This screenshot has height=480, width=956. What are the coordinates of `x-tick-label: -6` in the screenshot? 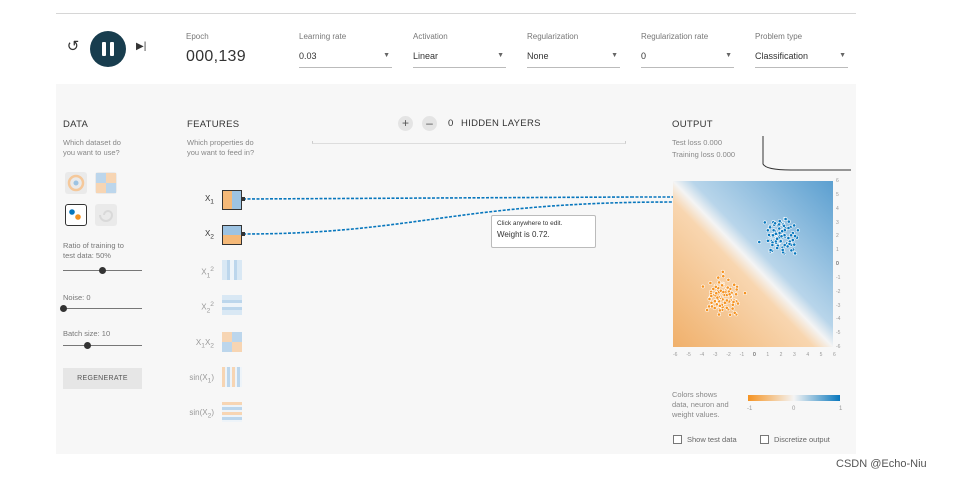 It's located at (675, 355).